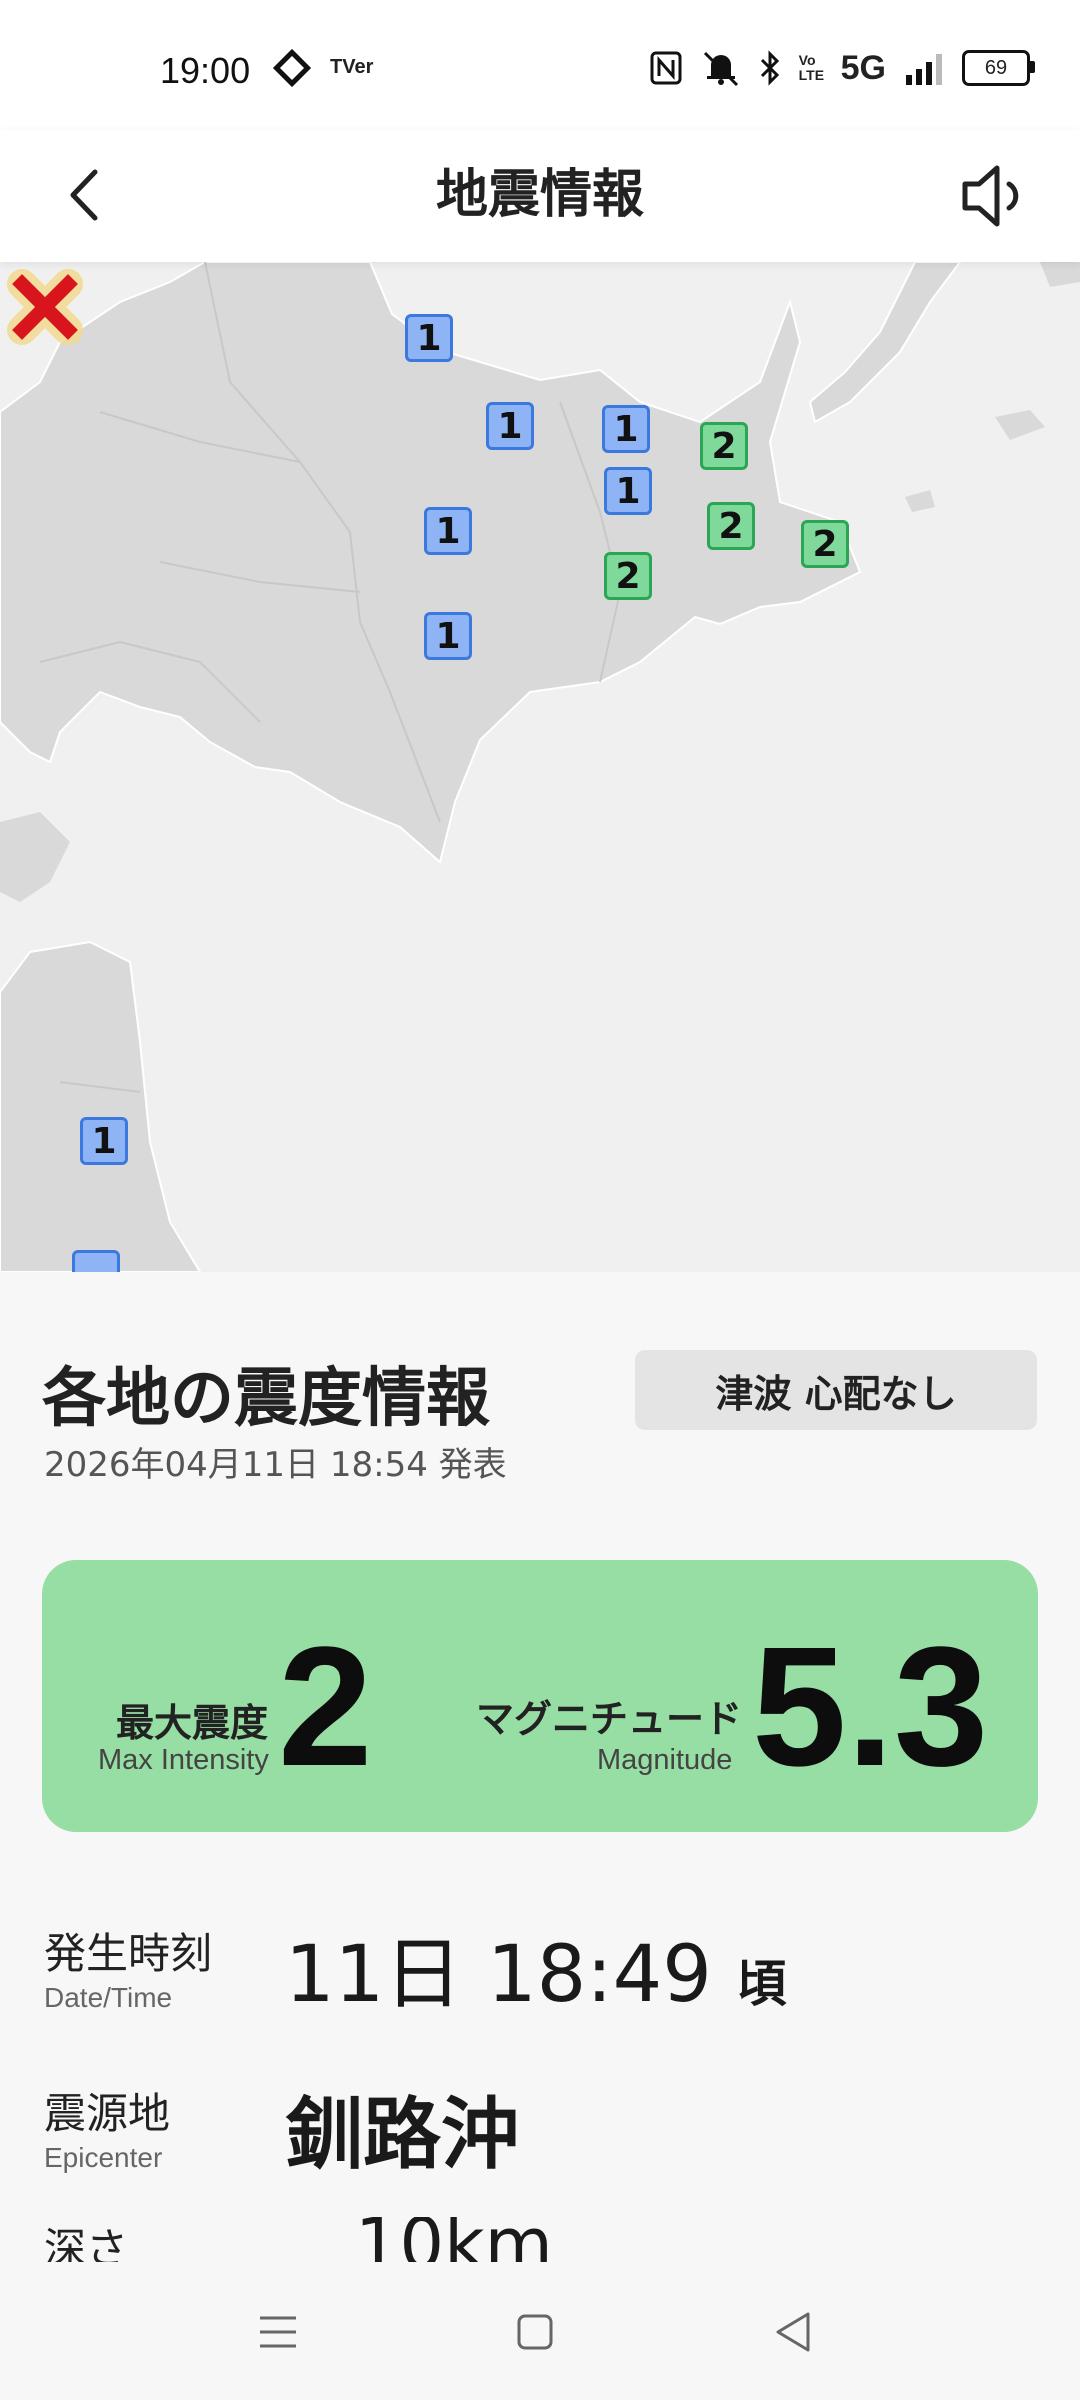 This screenshot has width=1080, height=2400. Describe the element at coordinates (402, 2135) in the screenshot. I see `epicenter-value: 釧路沖` at that location.